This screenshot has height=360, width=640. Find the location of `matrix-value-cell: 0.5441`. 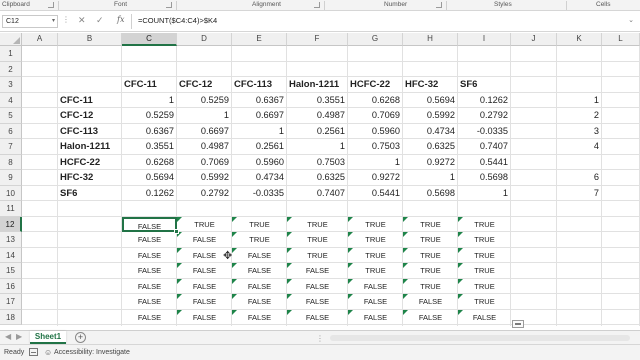

matrix-value-cell: 0.5441 is located at coordinates (375, 194).